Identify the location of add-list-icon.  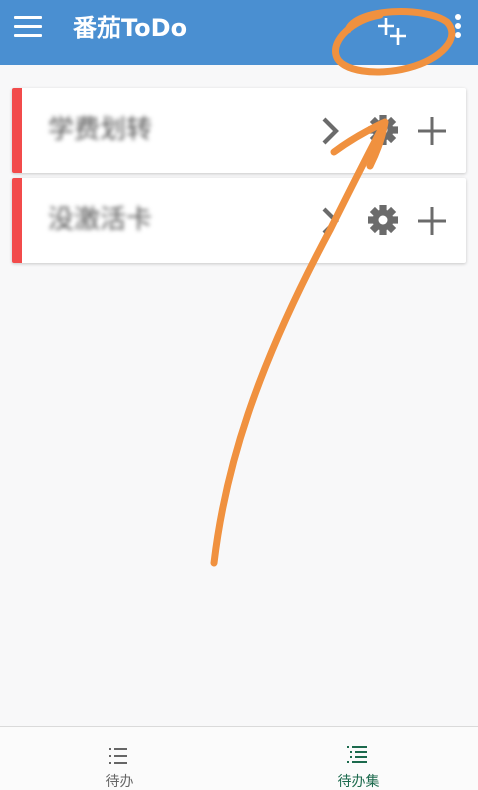
(395, 32).